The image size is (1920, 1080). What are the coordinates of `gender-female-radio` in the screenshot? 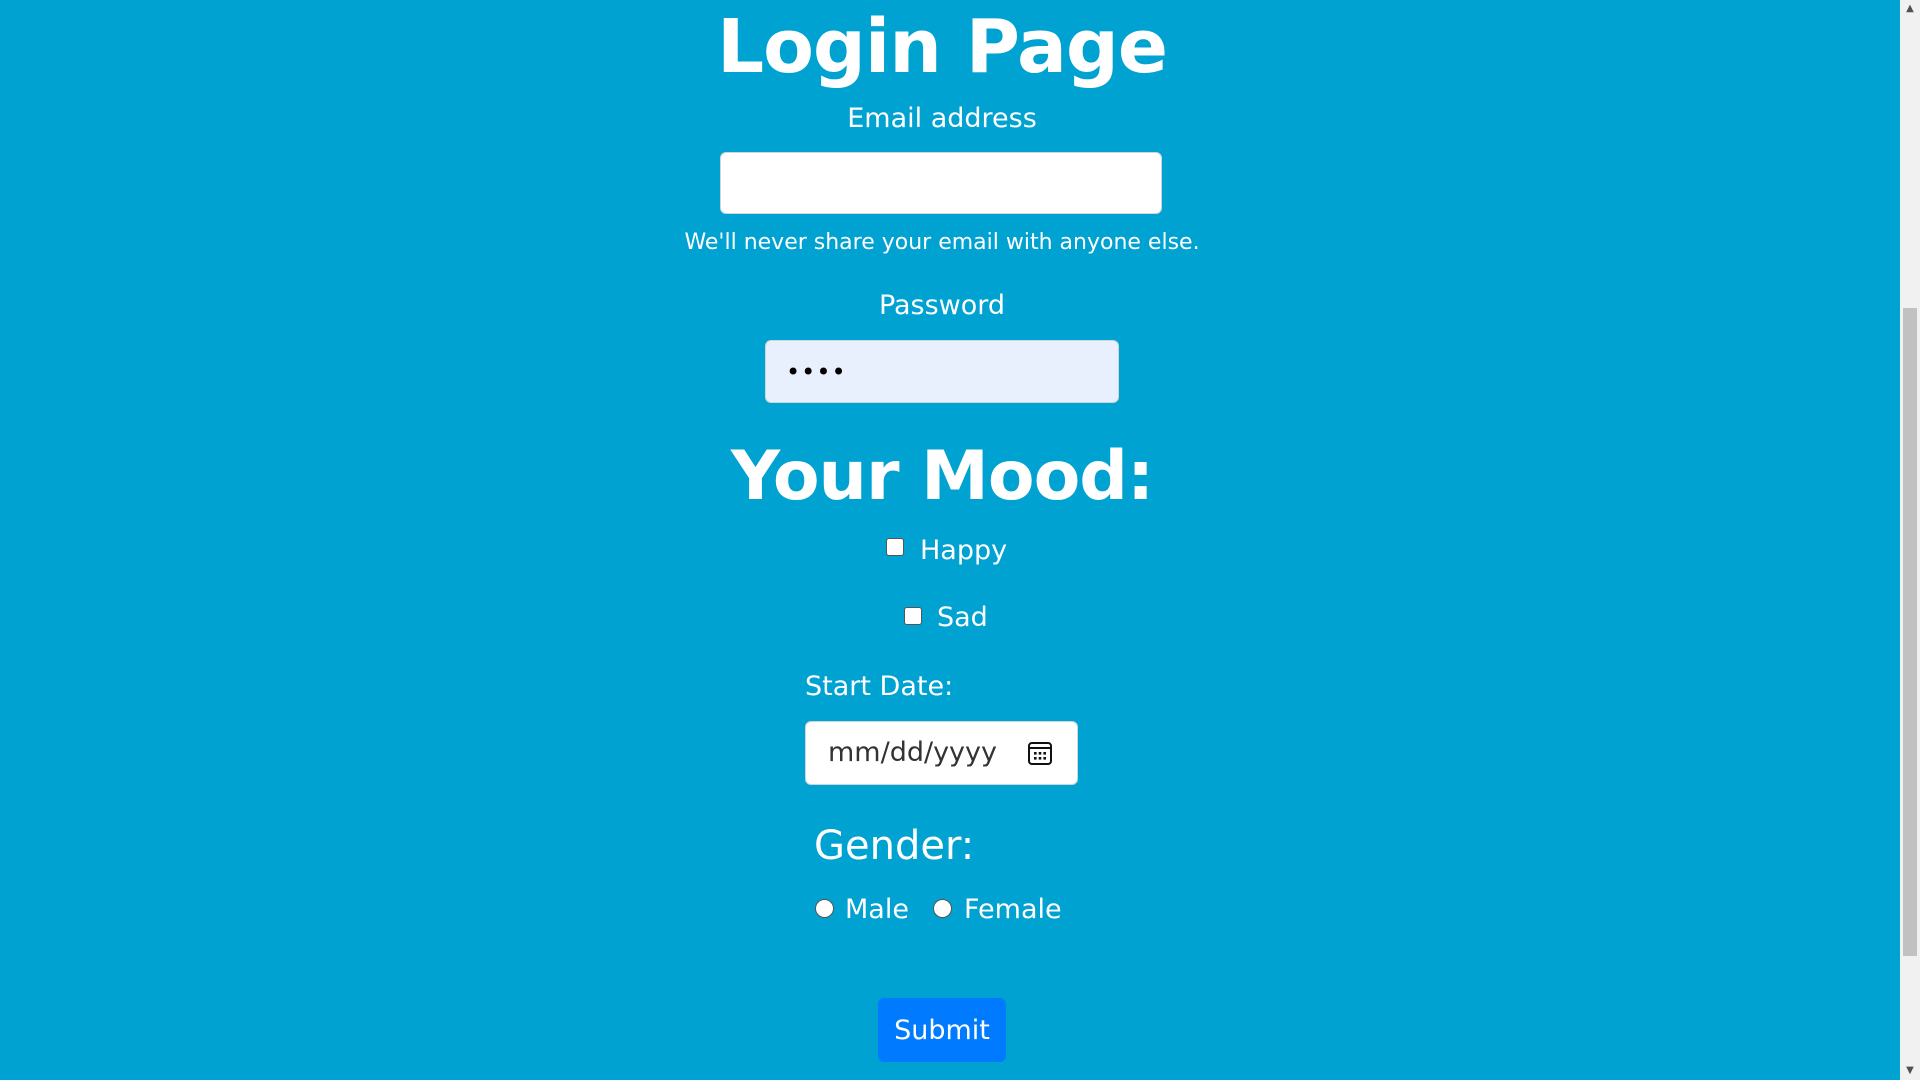 It's located at (942, 908).